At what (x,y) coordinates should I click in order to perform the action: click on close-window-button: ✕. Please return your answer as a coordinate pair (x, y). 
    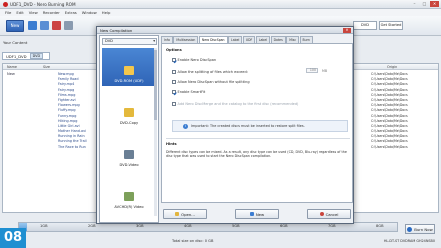
    Looking at the image, I should click on (434, 4).